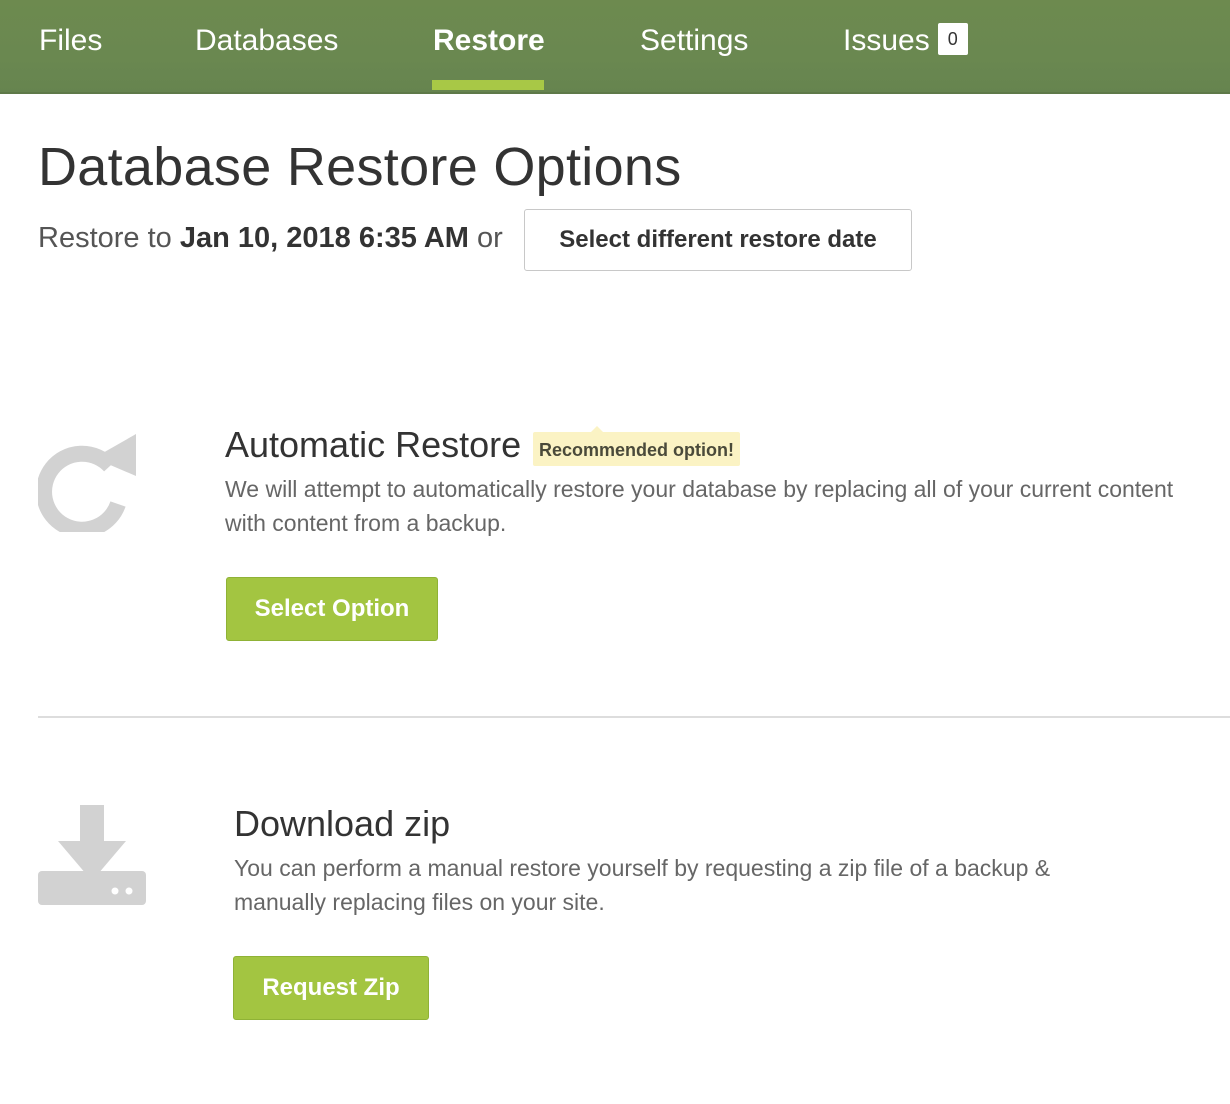 The image size is (1230, 1104). What do you see at coordinates (332, 609) in the screenshot?
I see `select-option-button: Select Option` at bounding box center [332, 609].